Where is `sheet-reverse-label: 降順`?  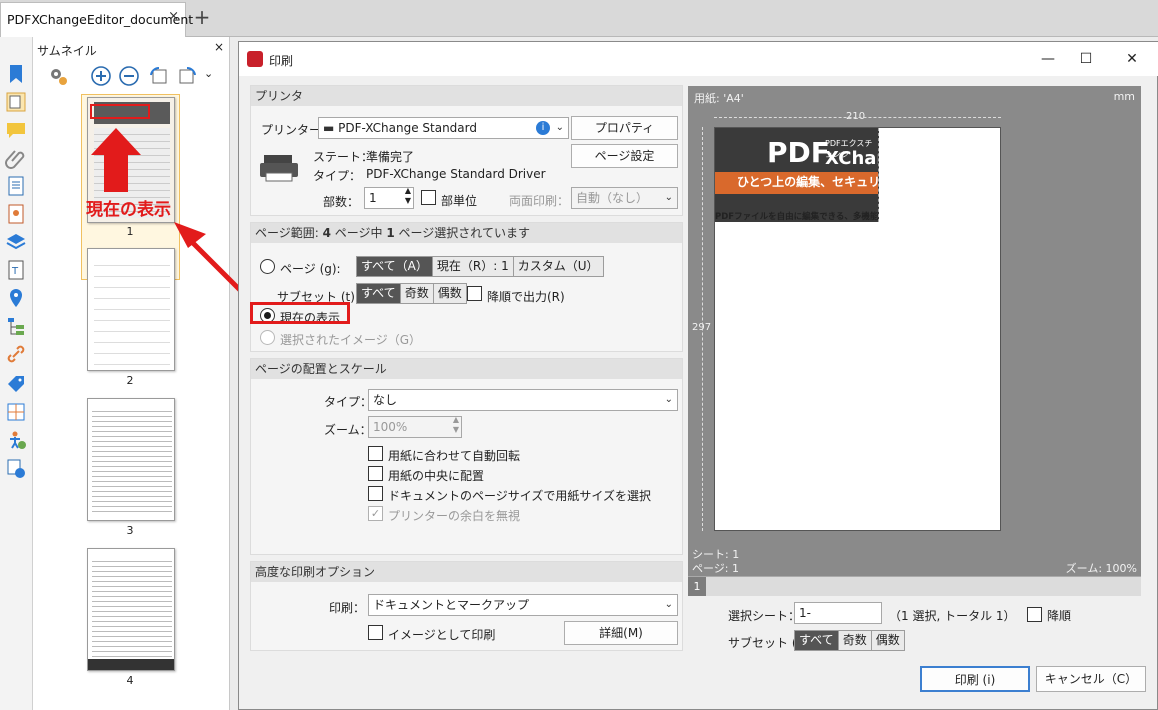 sheet-reverse-label: 降順 is located at coordinates (1059, 616).